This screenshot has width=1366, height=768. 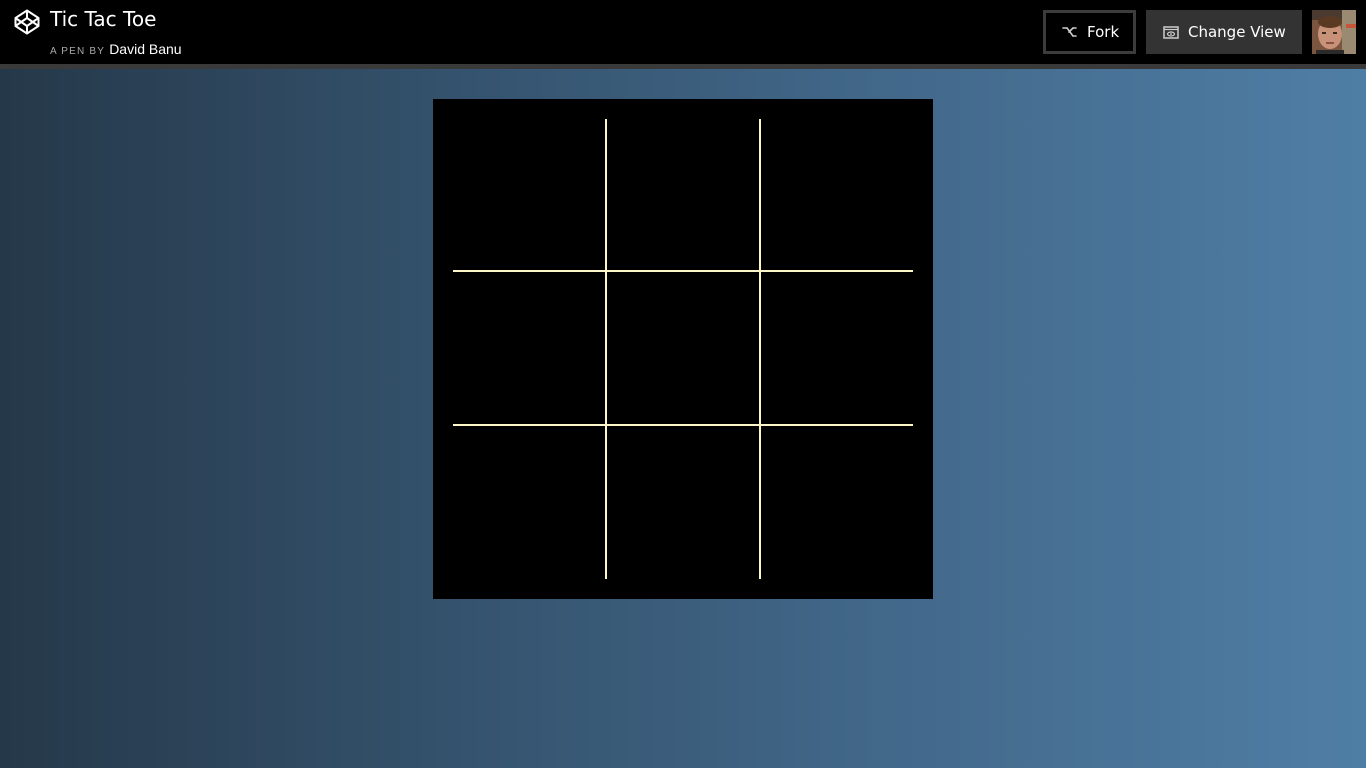 I want to click on avatar-image, so click(x=1334, y=32).